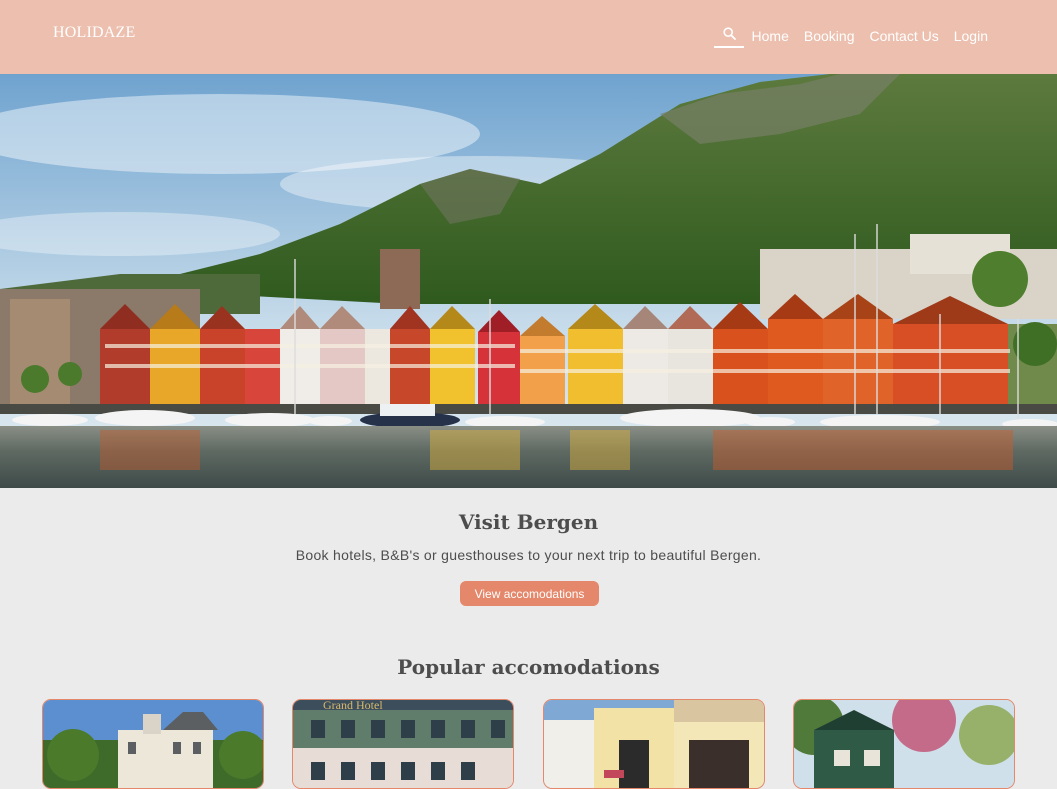 The width and height of the screenshot is (1057, 789). Describe the element at coordinates (353, 706) in the screenshot. I see `svg-text: Grand Hotel` at that location.